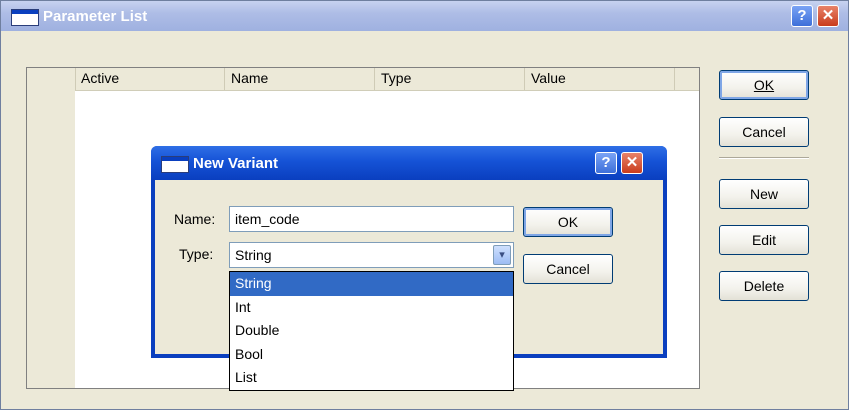 The width and height of the screenshot is (851, 412). What do you see at coordinates (196, 254) in the screenshot?
I see `type-label: Type:` at bounding box center [196, 254].